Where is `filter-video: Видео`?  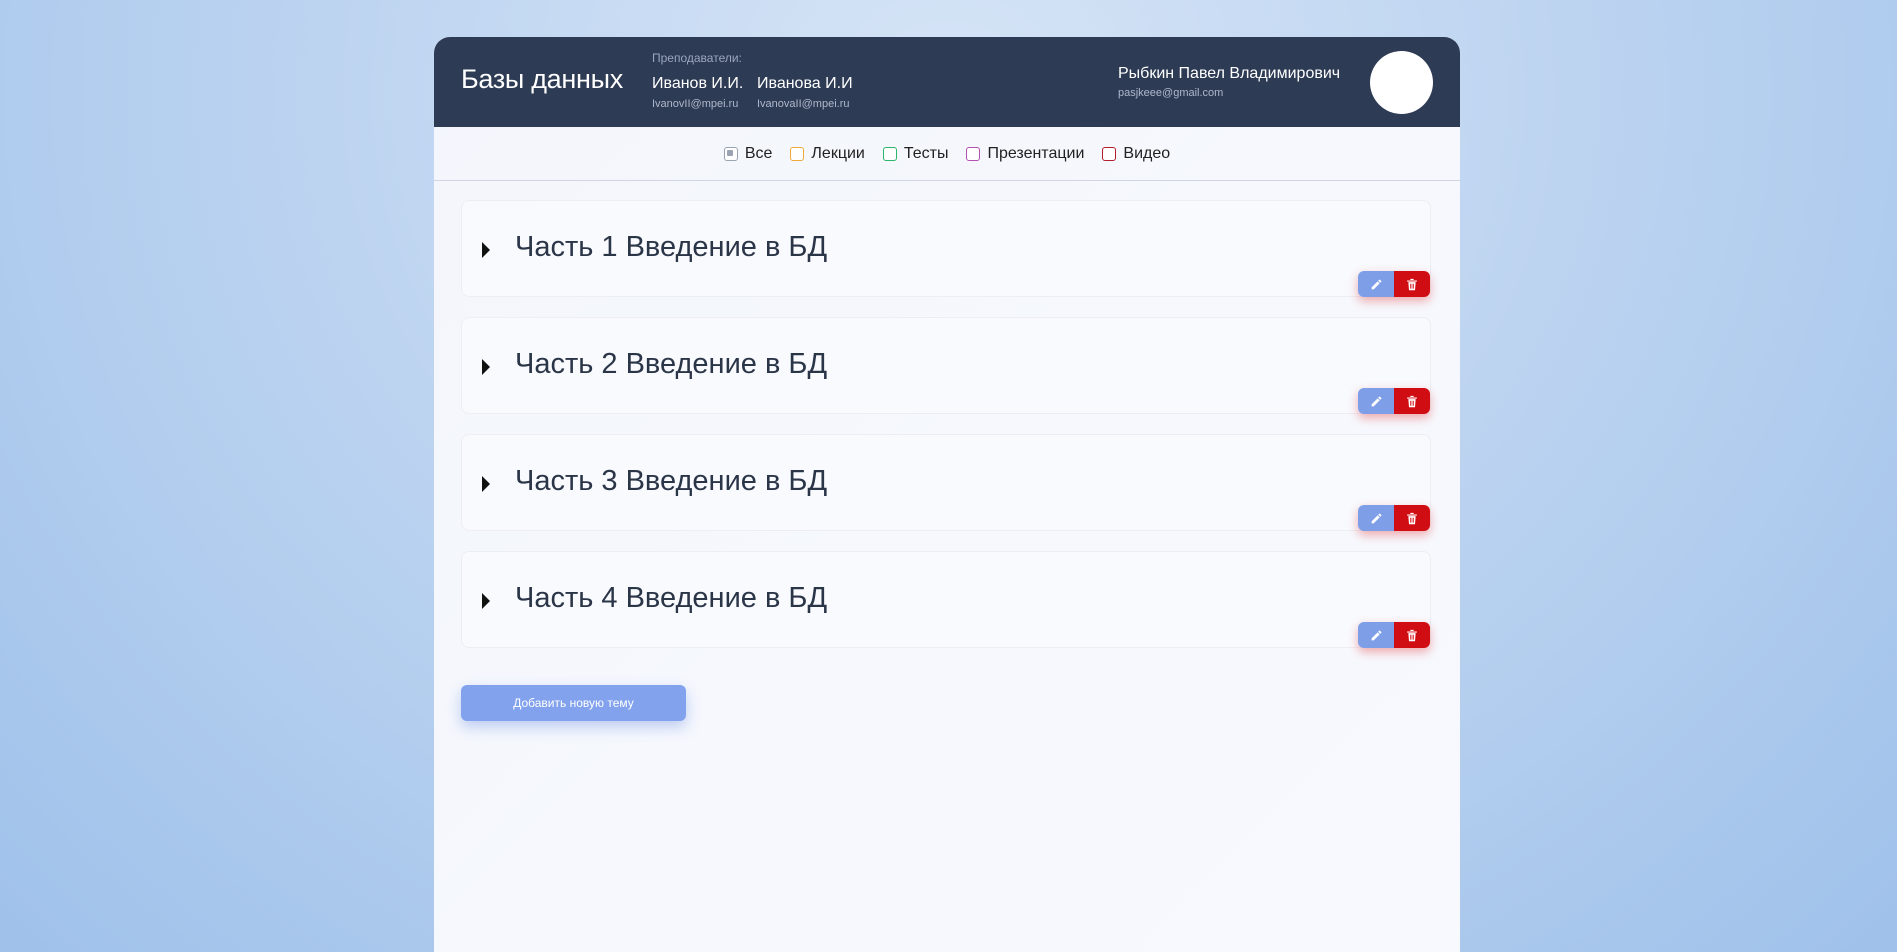
filter-video: Видео is located at coordinates (1136, 154).